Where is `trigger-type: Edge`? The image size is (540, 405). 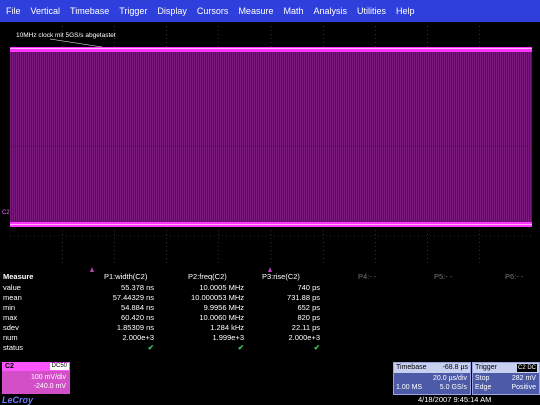
trigger-type: Edge is located at coordinates (483, 387).